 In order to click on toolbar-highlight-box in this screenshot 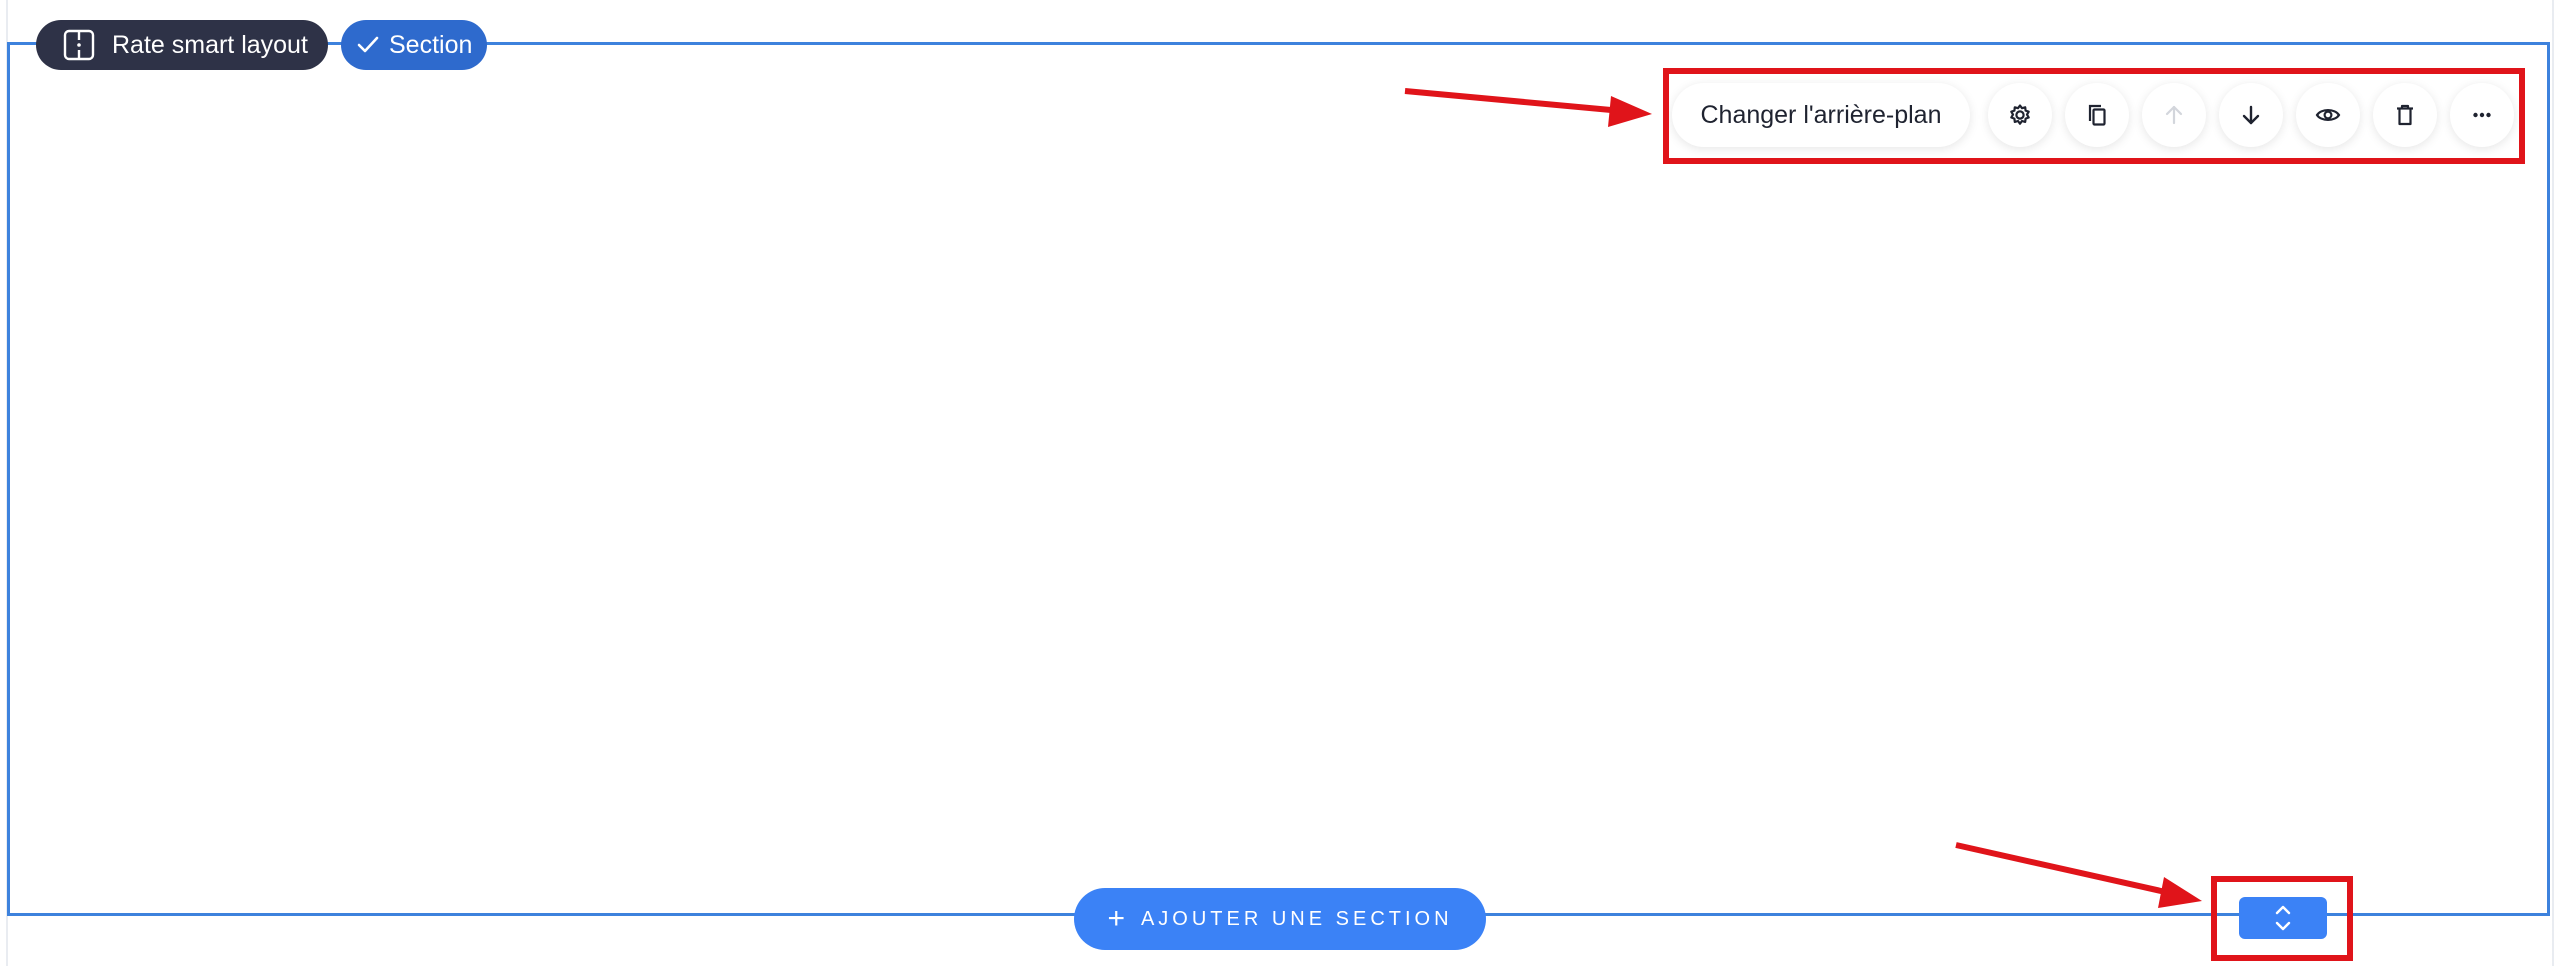, I will do `click(2094, 116)`.